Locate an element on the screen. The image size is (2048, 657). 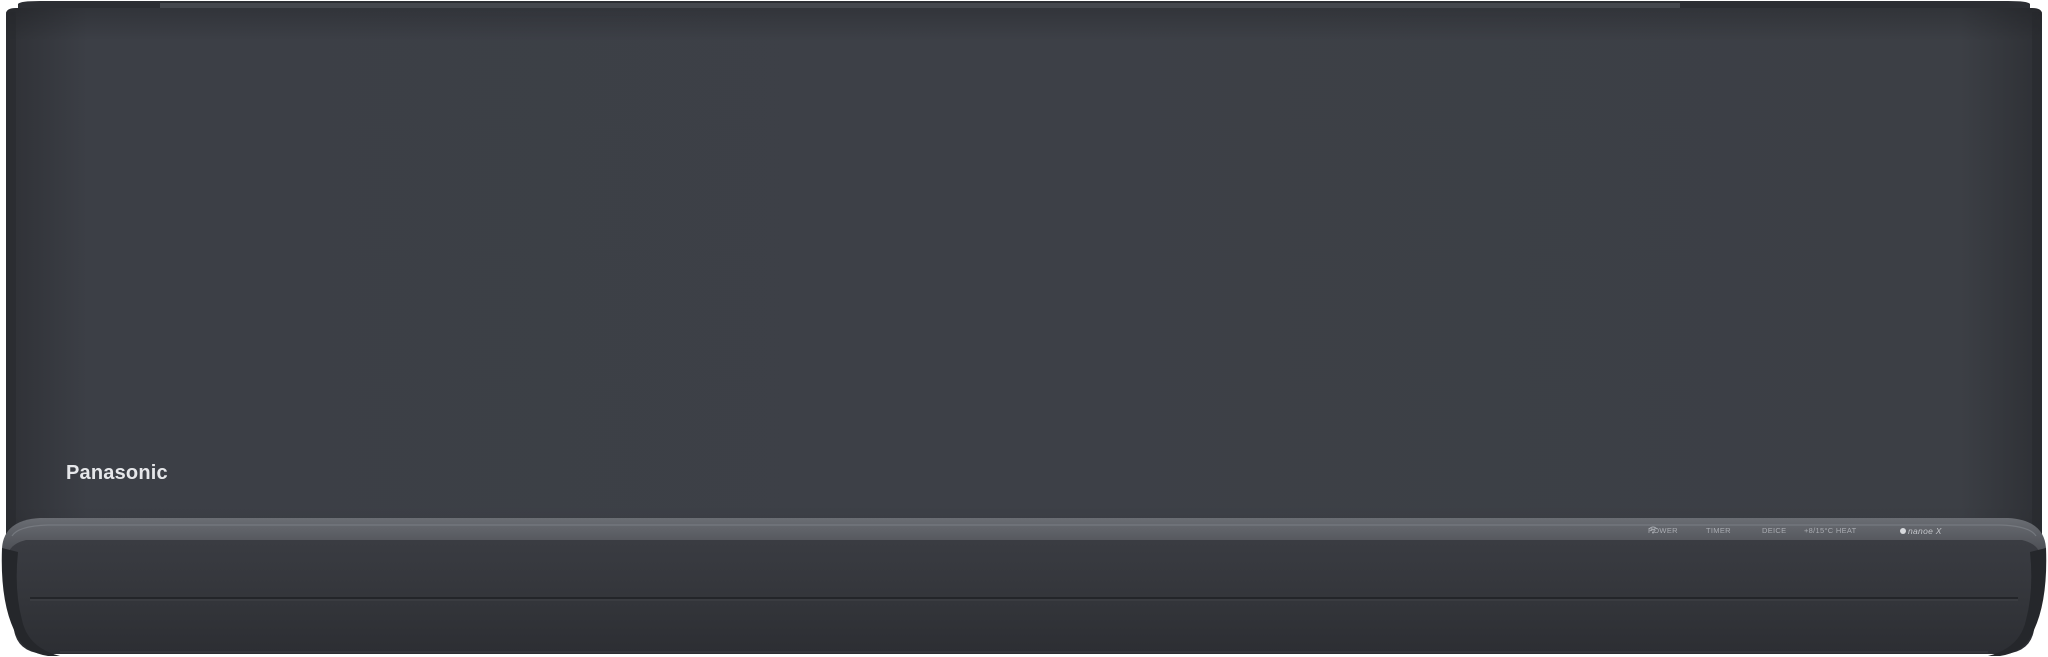
nanoe-x-label: nanoe X is located at coordinates (1925, 530).